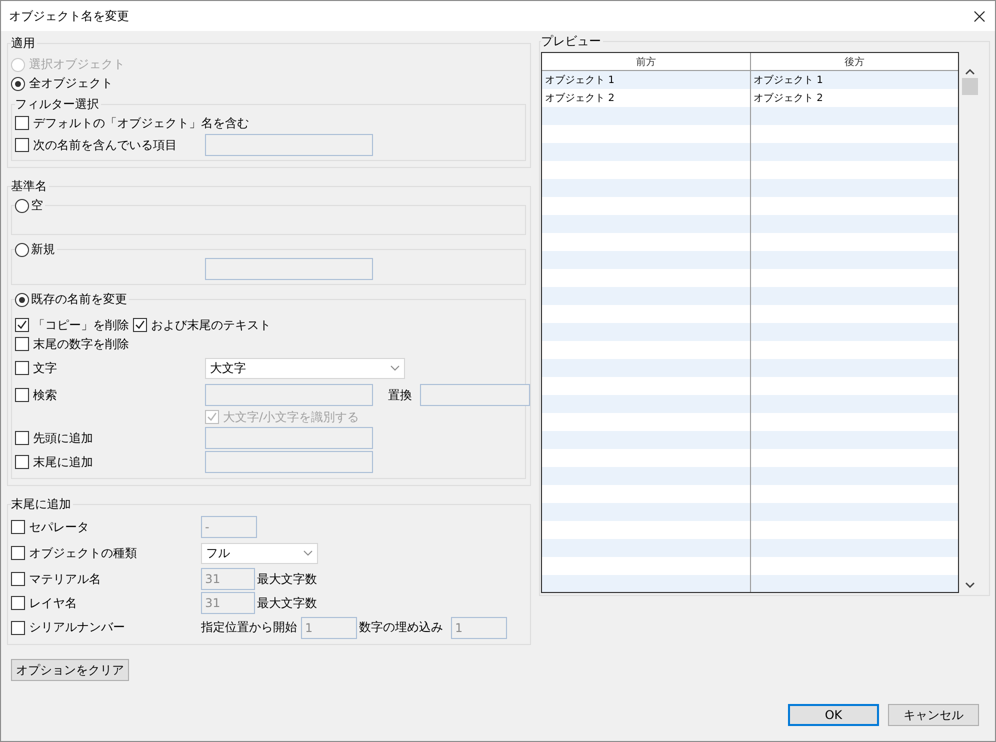 The image size is (996, 742). What do you see at coordinates (105, 145) in the screenshot?
I see `checkbox-label: 次の名前を含んでいる項目` at bounding box center [105, 145].